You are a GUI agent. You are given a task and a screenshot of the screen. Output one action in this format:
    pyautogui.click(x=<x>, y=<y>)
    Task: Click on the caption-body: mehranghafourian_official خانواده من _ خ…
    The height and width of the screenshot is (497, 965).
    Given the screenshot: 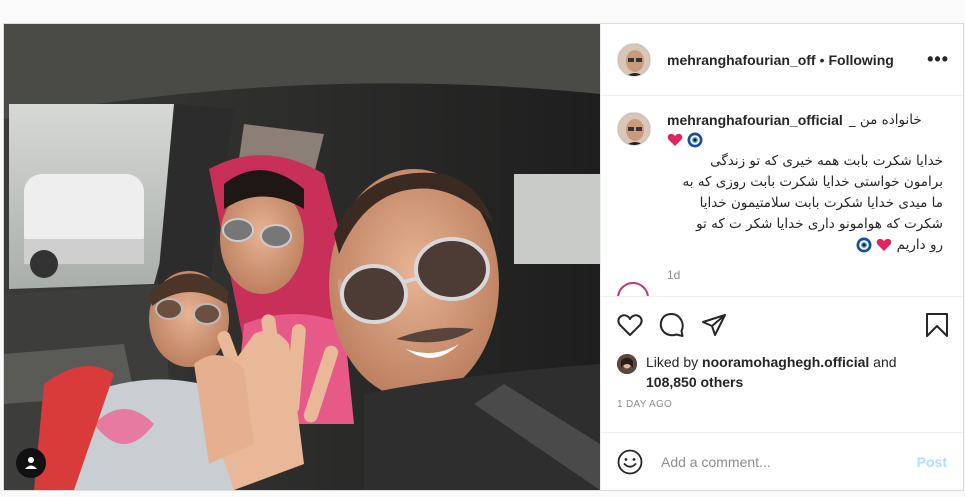 What is the action you would take?
    pyautogui.click(x=805, y=197)
    